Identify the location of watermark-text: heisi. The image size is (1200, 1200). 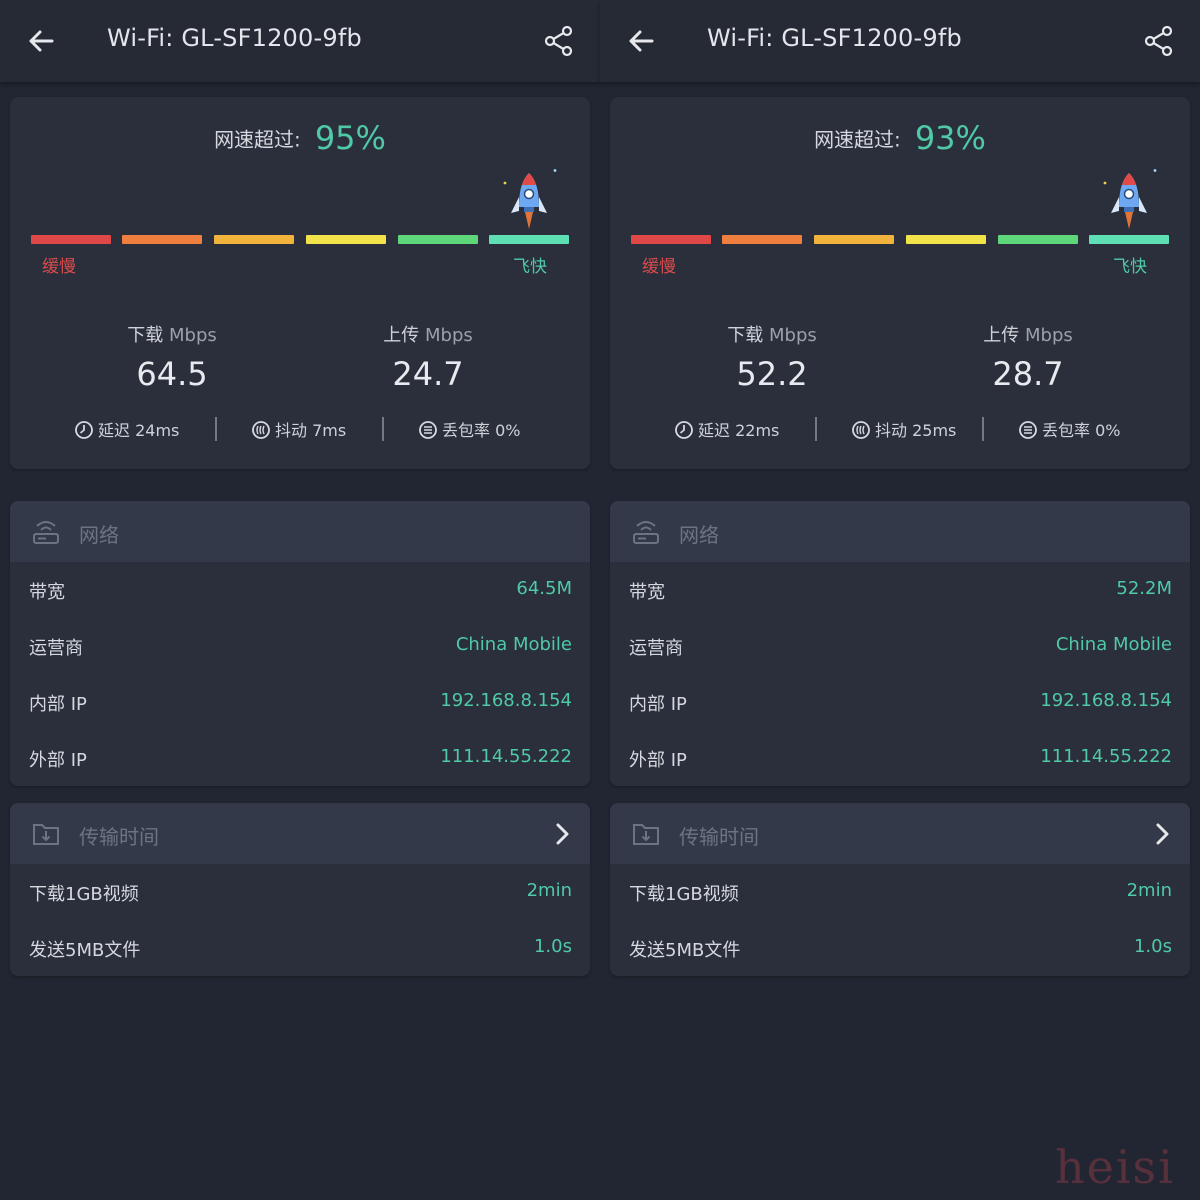
(1115, 1167).